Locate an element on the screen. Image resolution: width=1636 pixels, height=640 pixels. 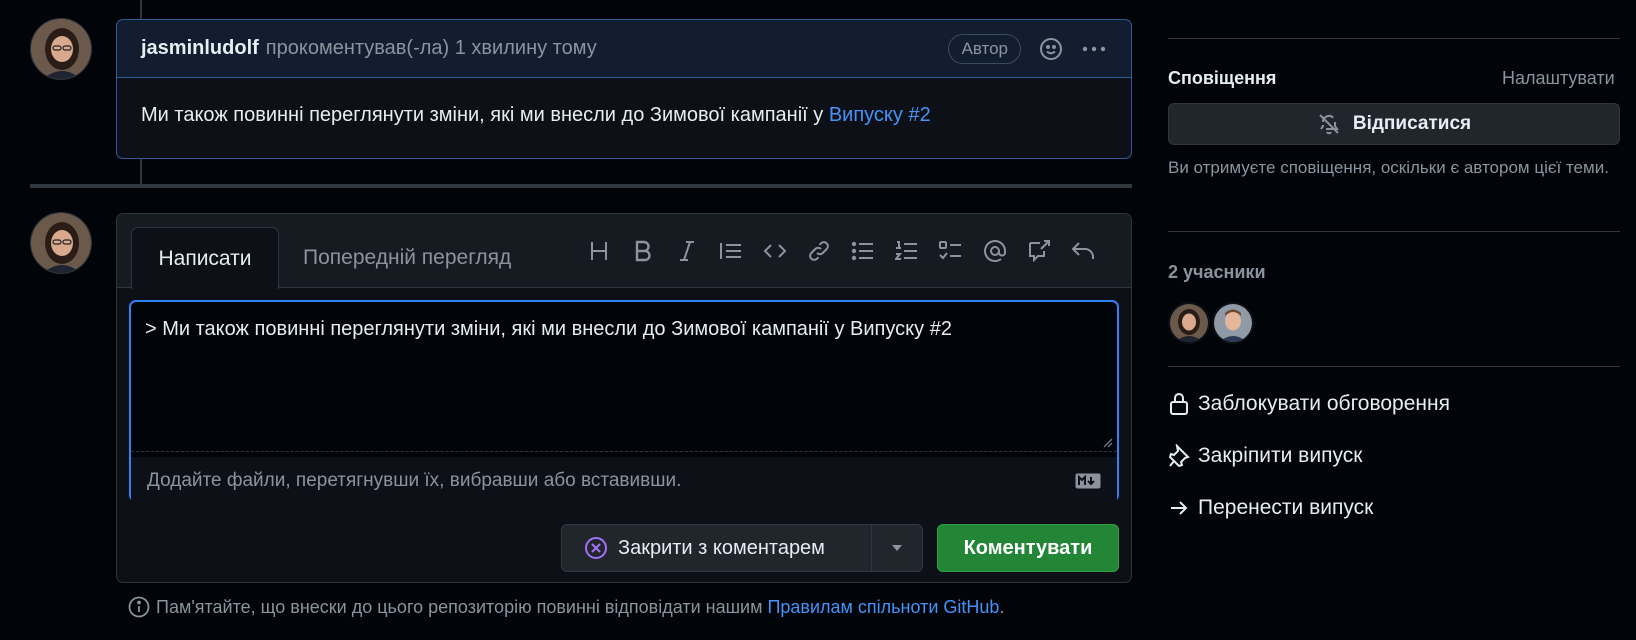
reference-icon is located at coordinates (1039, 251).